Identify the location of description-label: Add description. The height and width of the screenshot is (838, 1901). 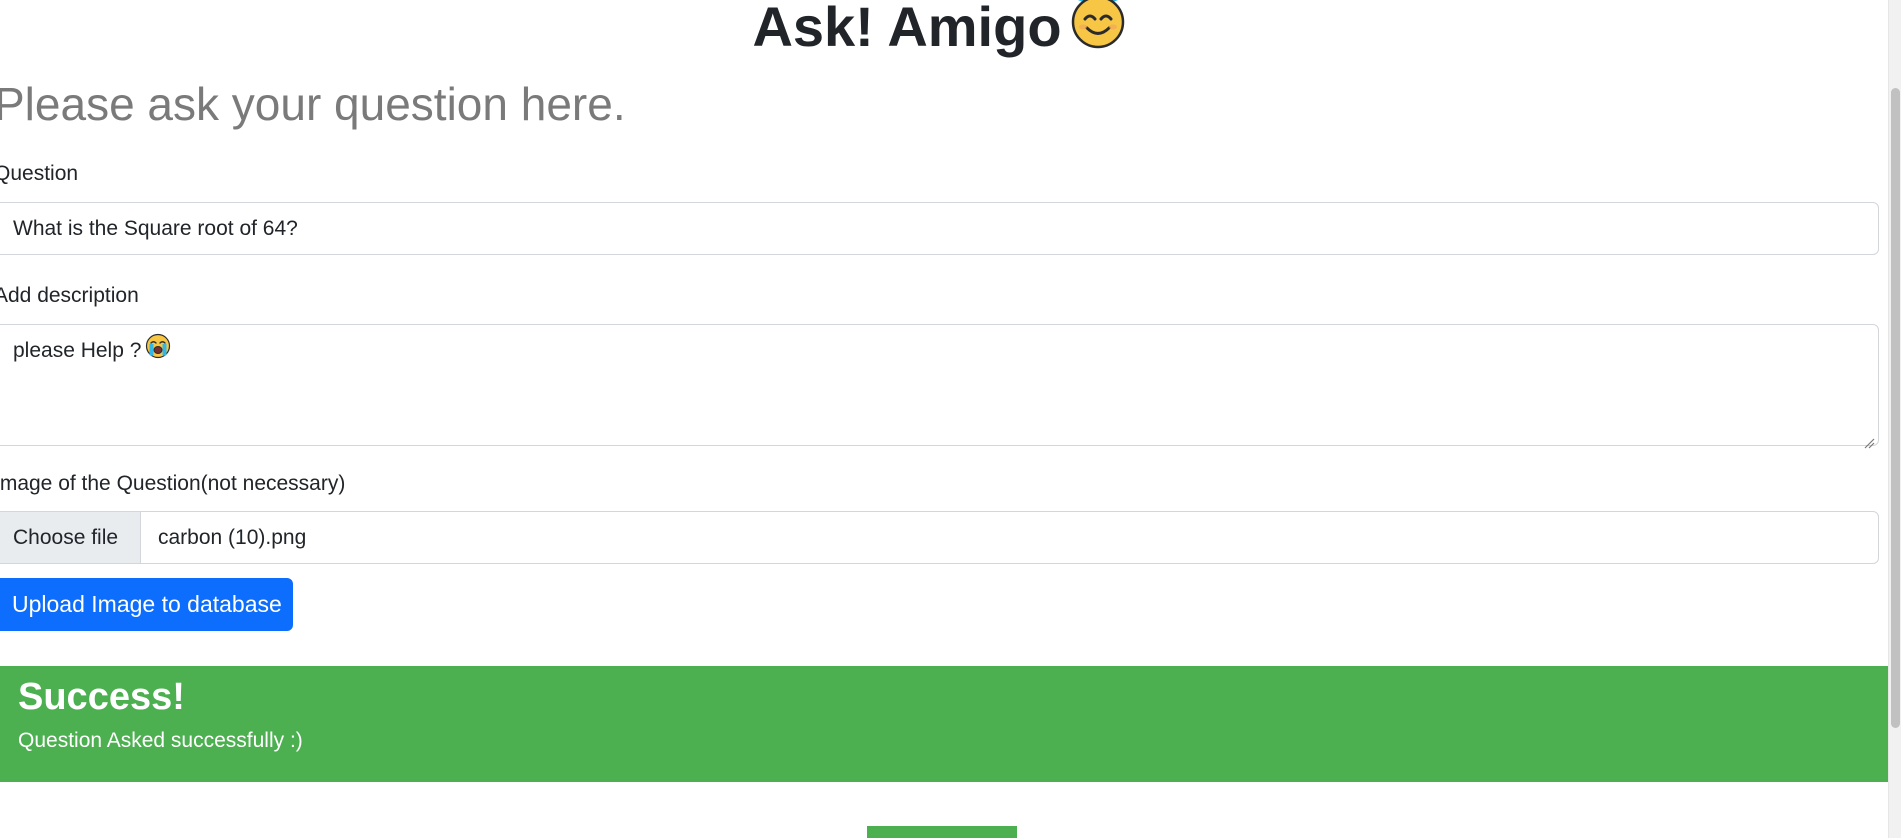
(69, 295).